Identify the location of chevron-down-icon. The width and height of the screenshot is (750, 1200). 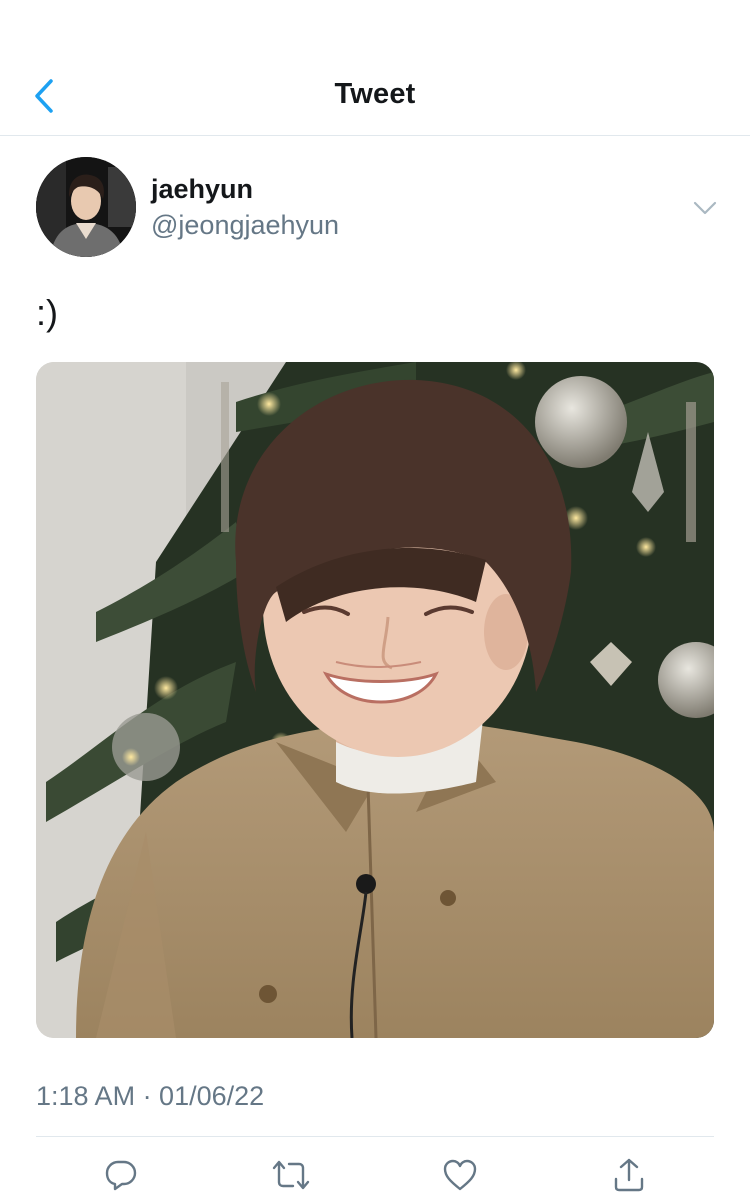
(705, 208).